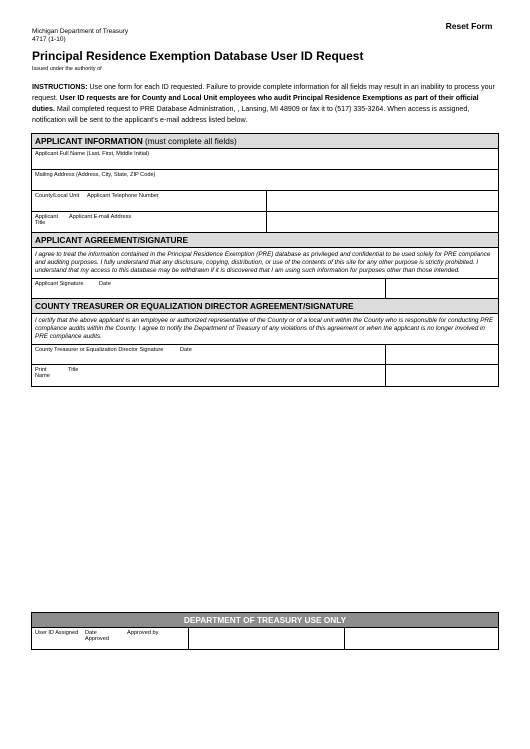  What do you see at coordinates (67, 69) in the screenshot?
I see `authority-text: Issued under the authority of` at bounding box center [67, 69].